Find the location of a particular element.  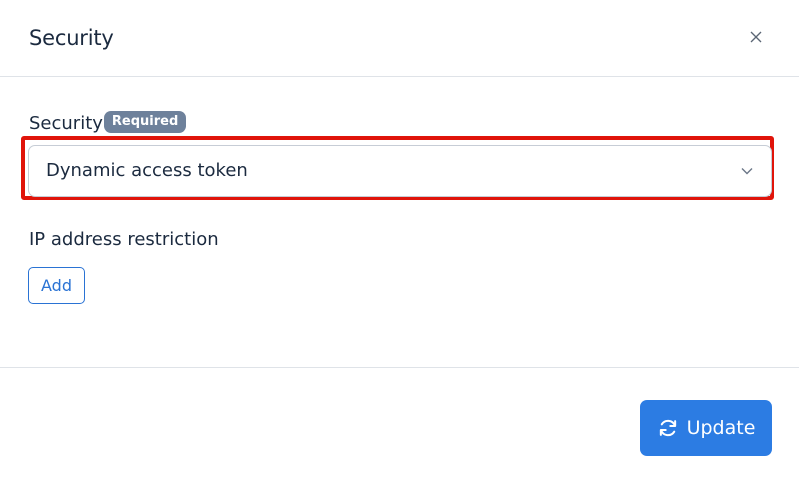

required-badge: Required is located at coordinates (145, 122).